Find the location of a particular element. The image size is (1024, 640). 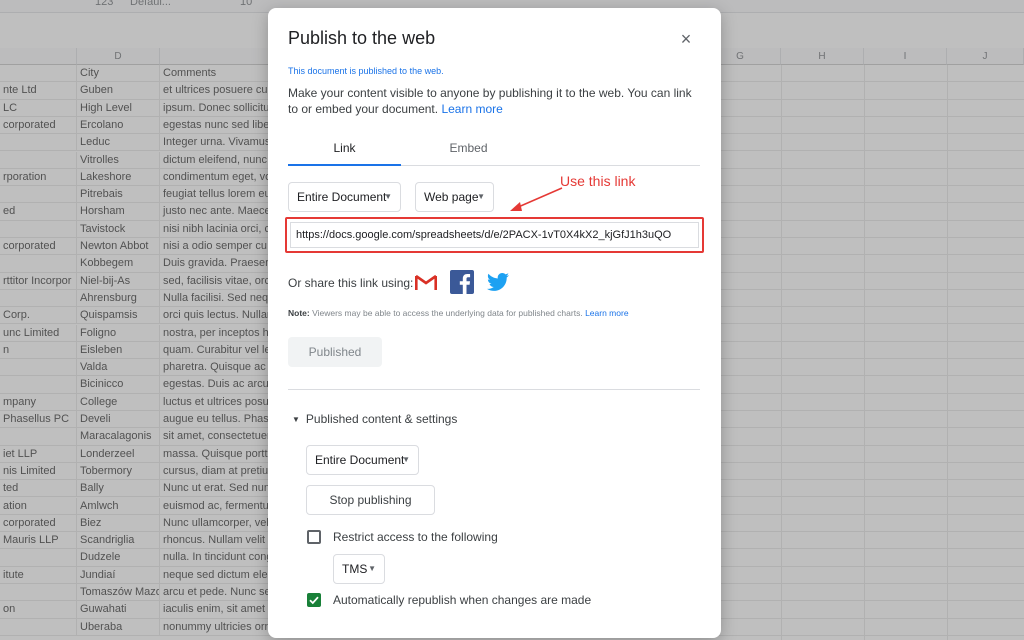

publish-tabs: Link Embed is located at coordinates (494, 153).